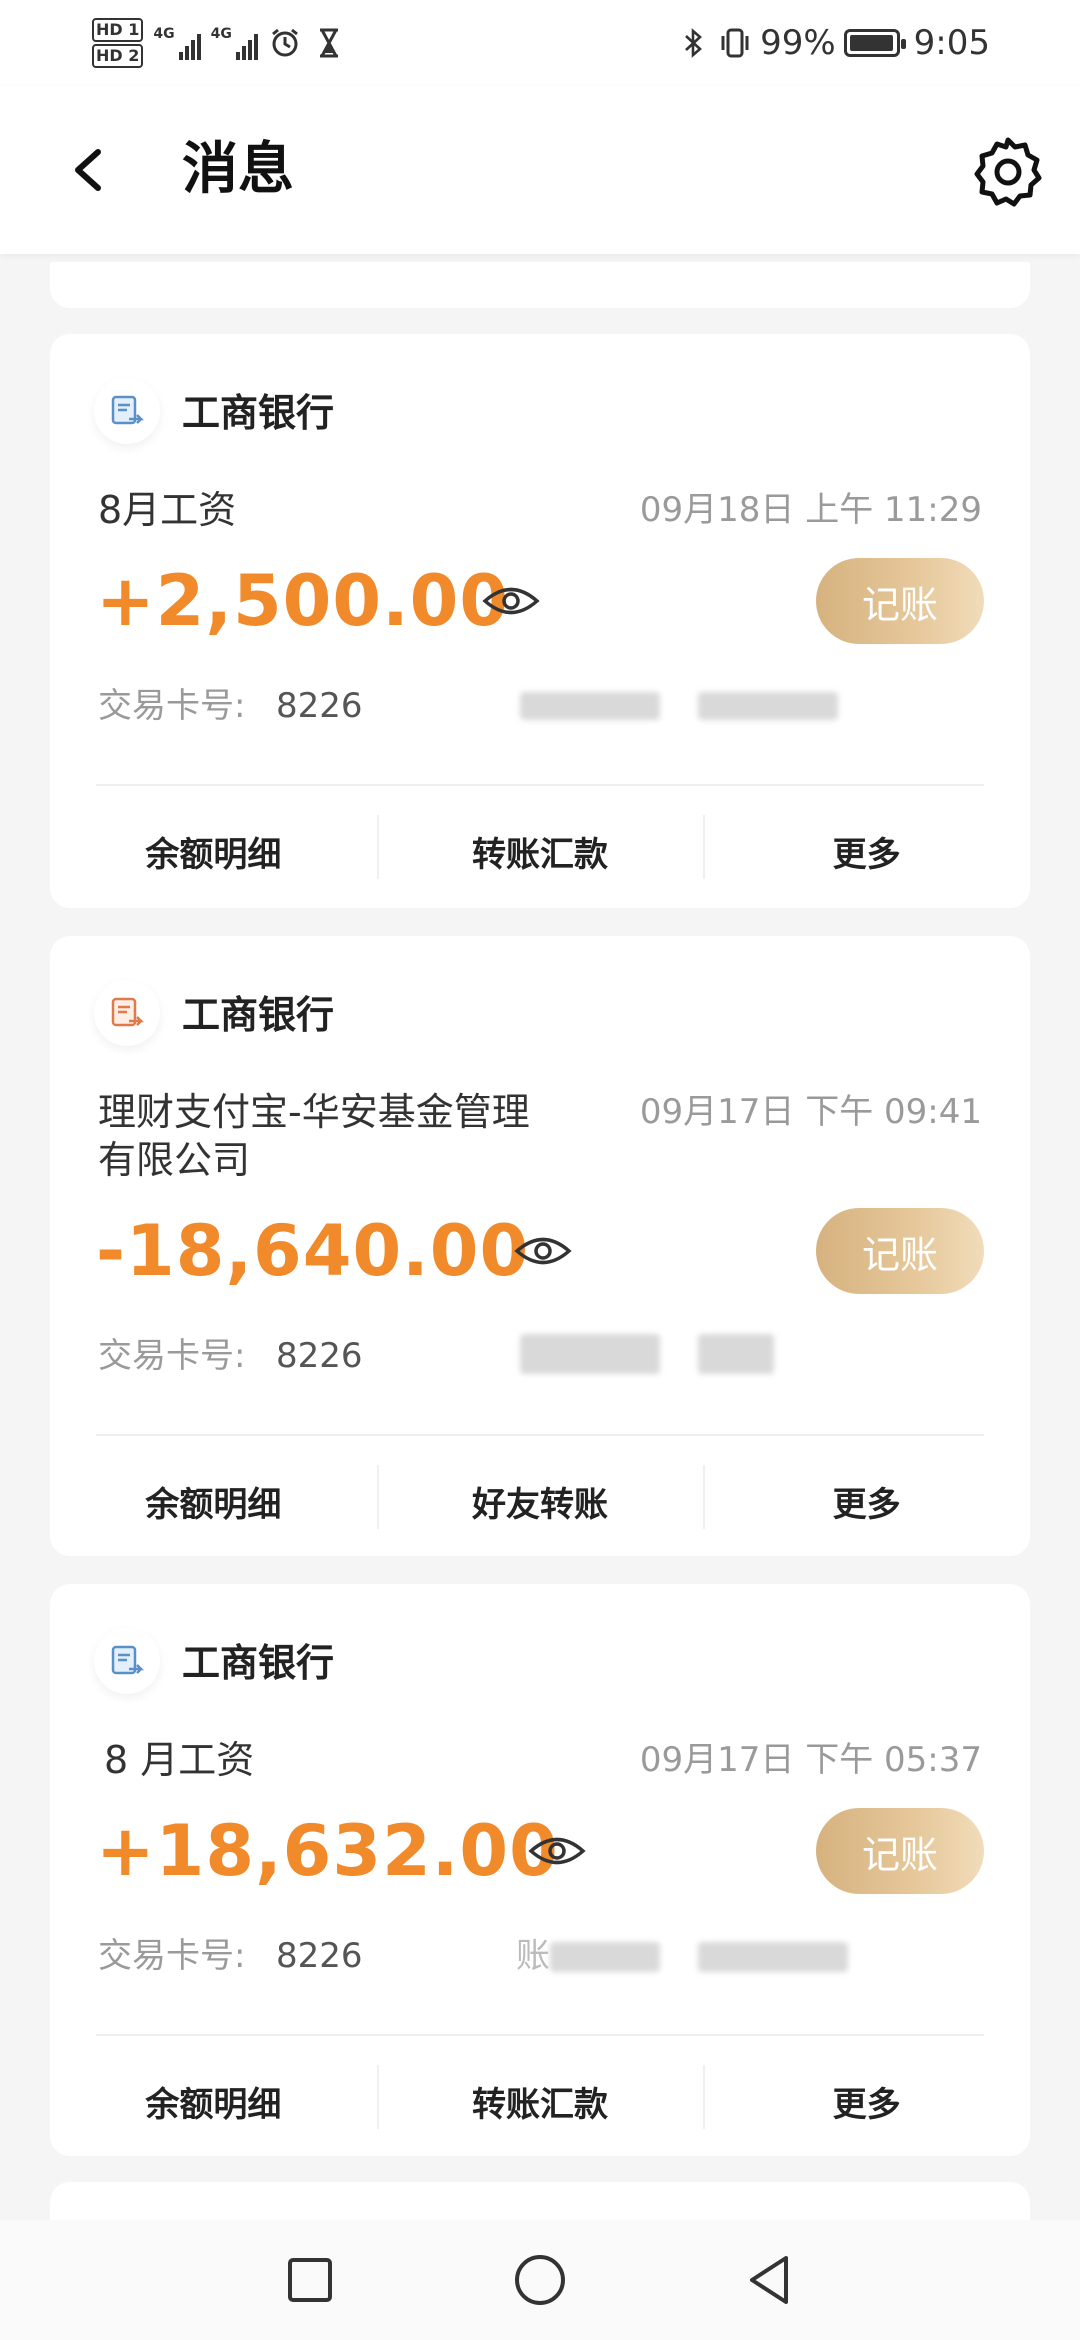  I want to click on home-circle-icon, so click(540, 2280).